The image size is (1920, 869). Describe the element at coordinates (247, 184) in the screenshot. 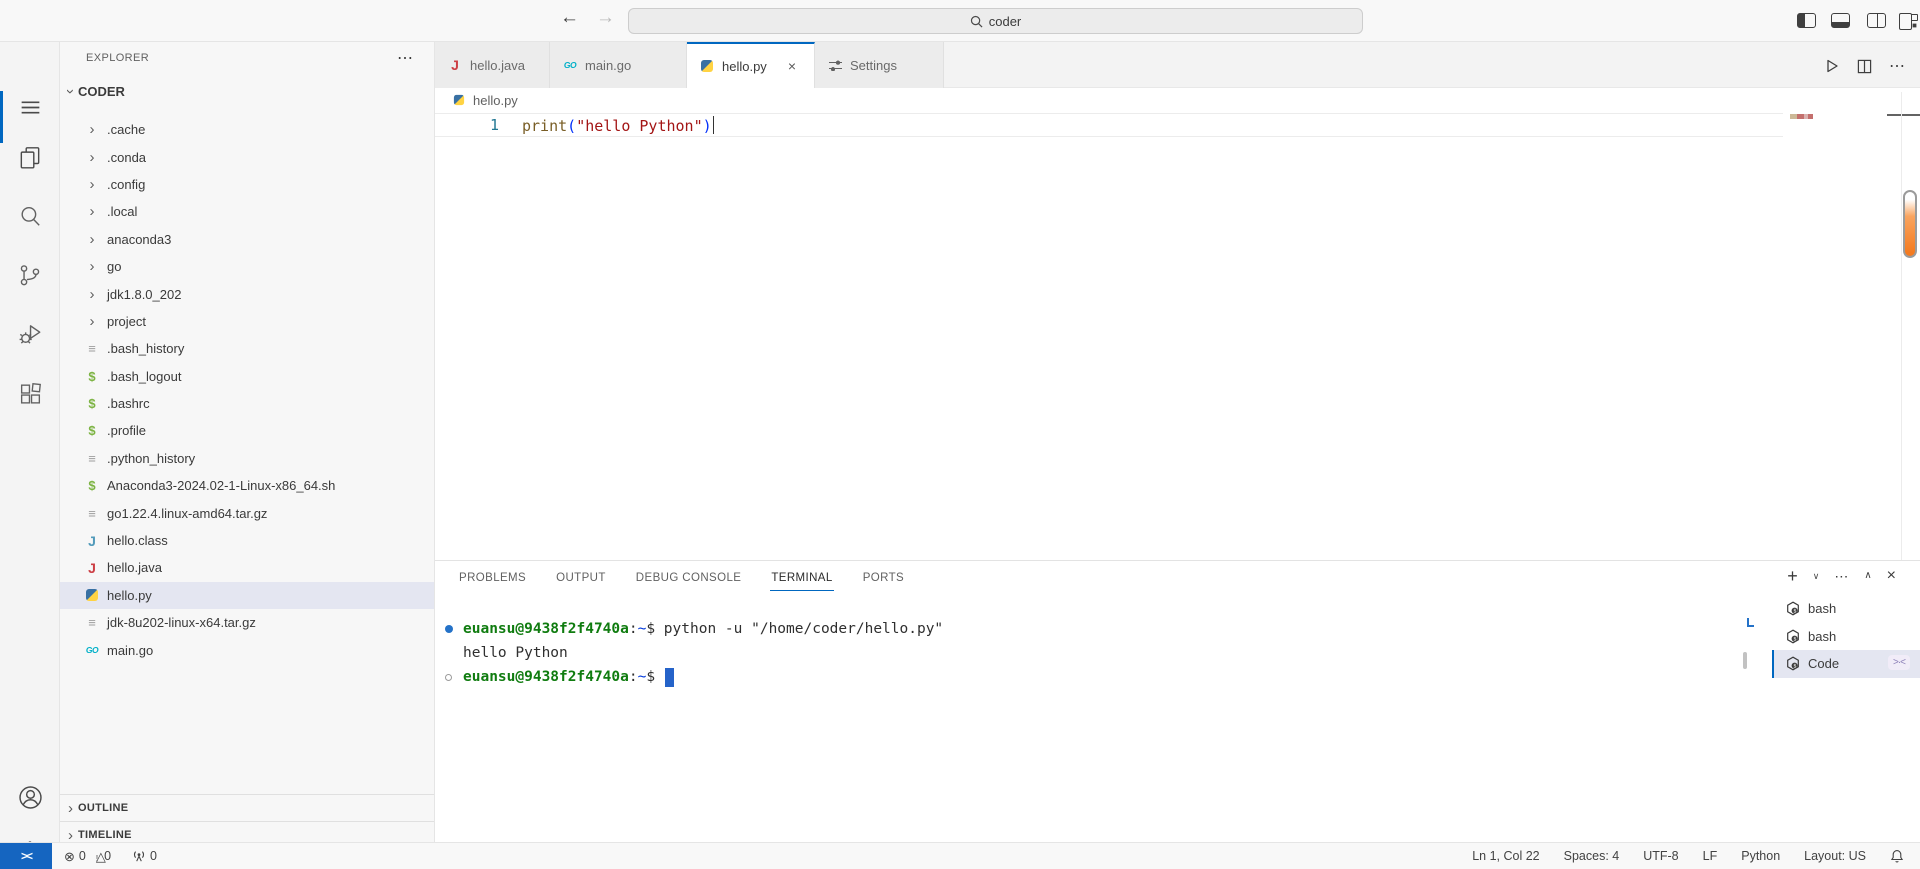

I see `tree-item: .config` at that location.